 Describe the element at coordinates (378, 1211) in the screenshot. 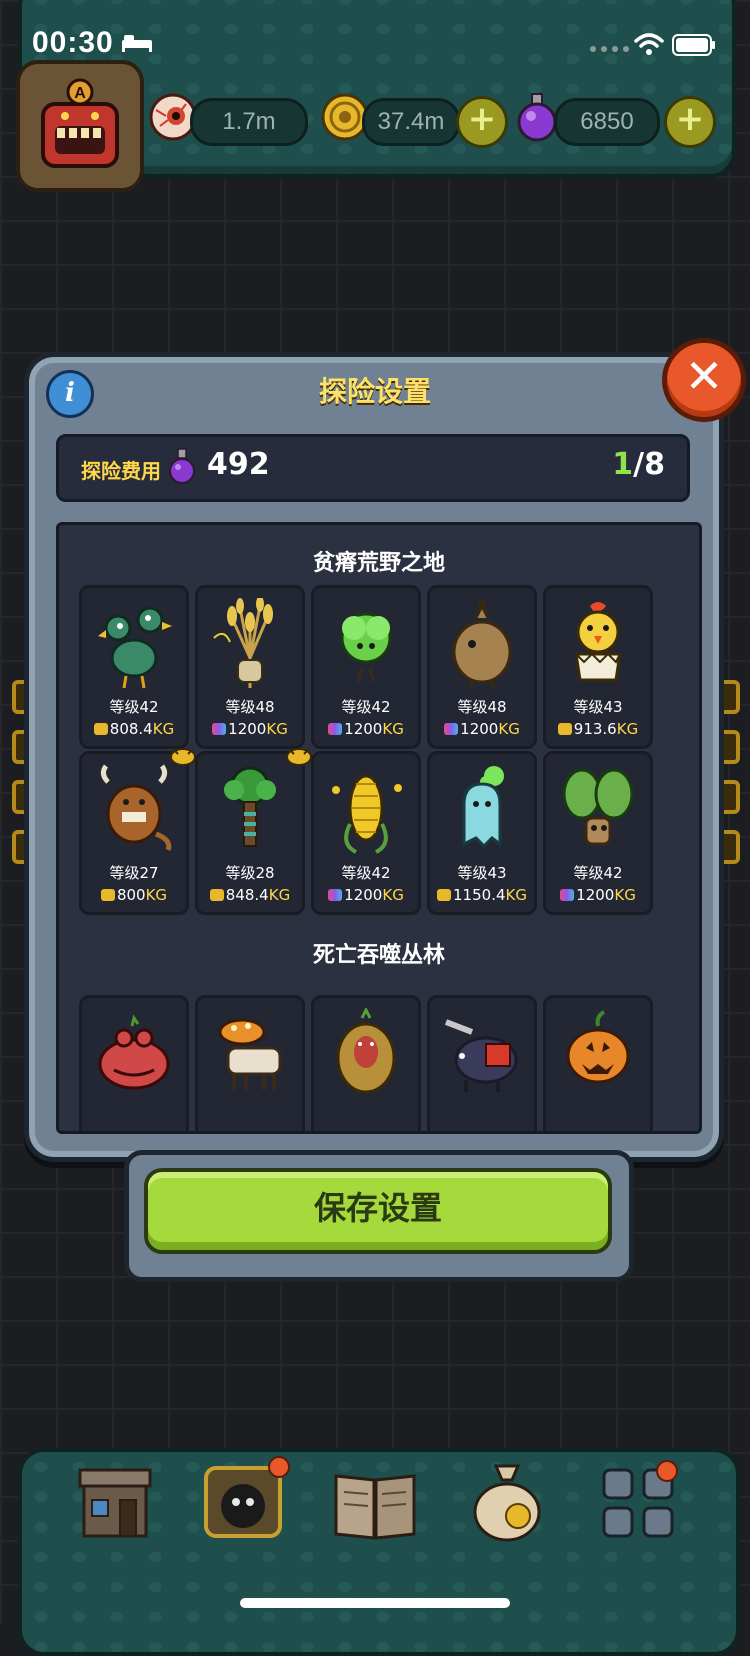

I see `save-settings-button: 保存设置` at that location.